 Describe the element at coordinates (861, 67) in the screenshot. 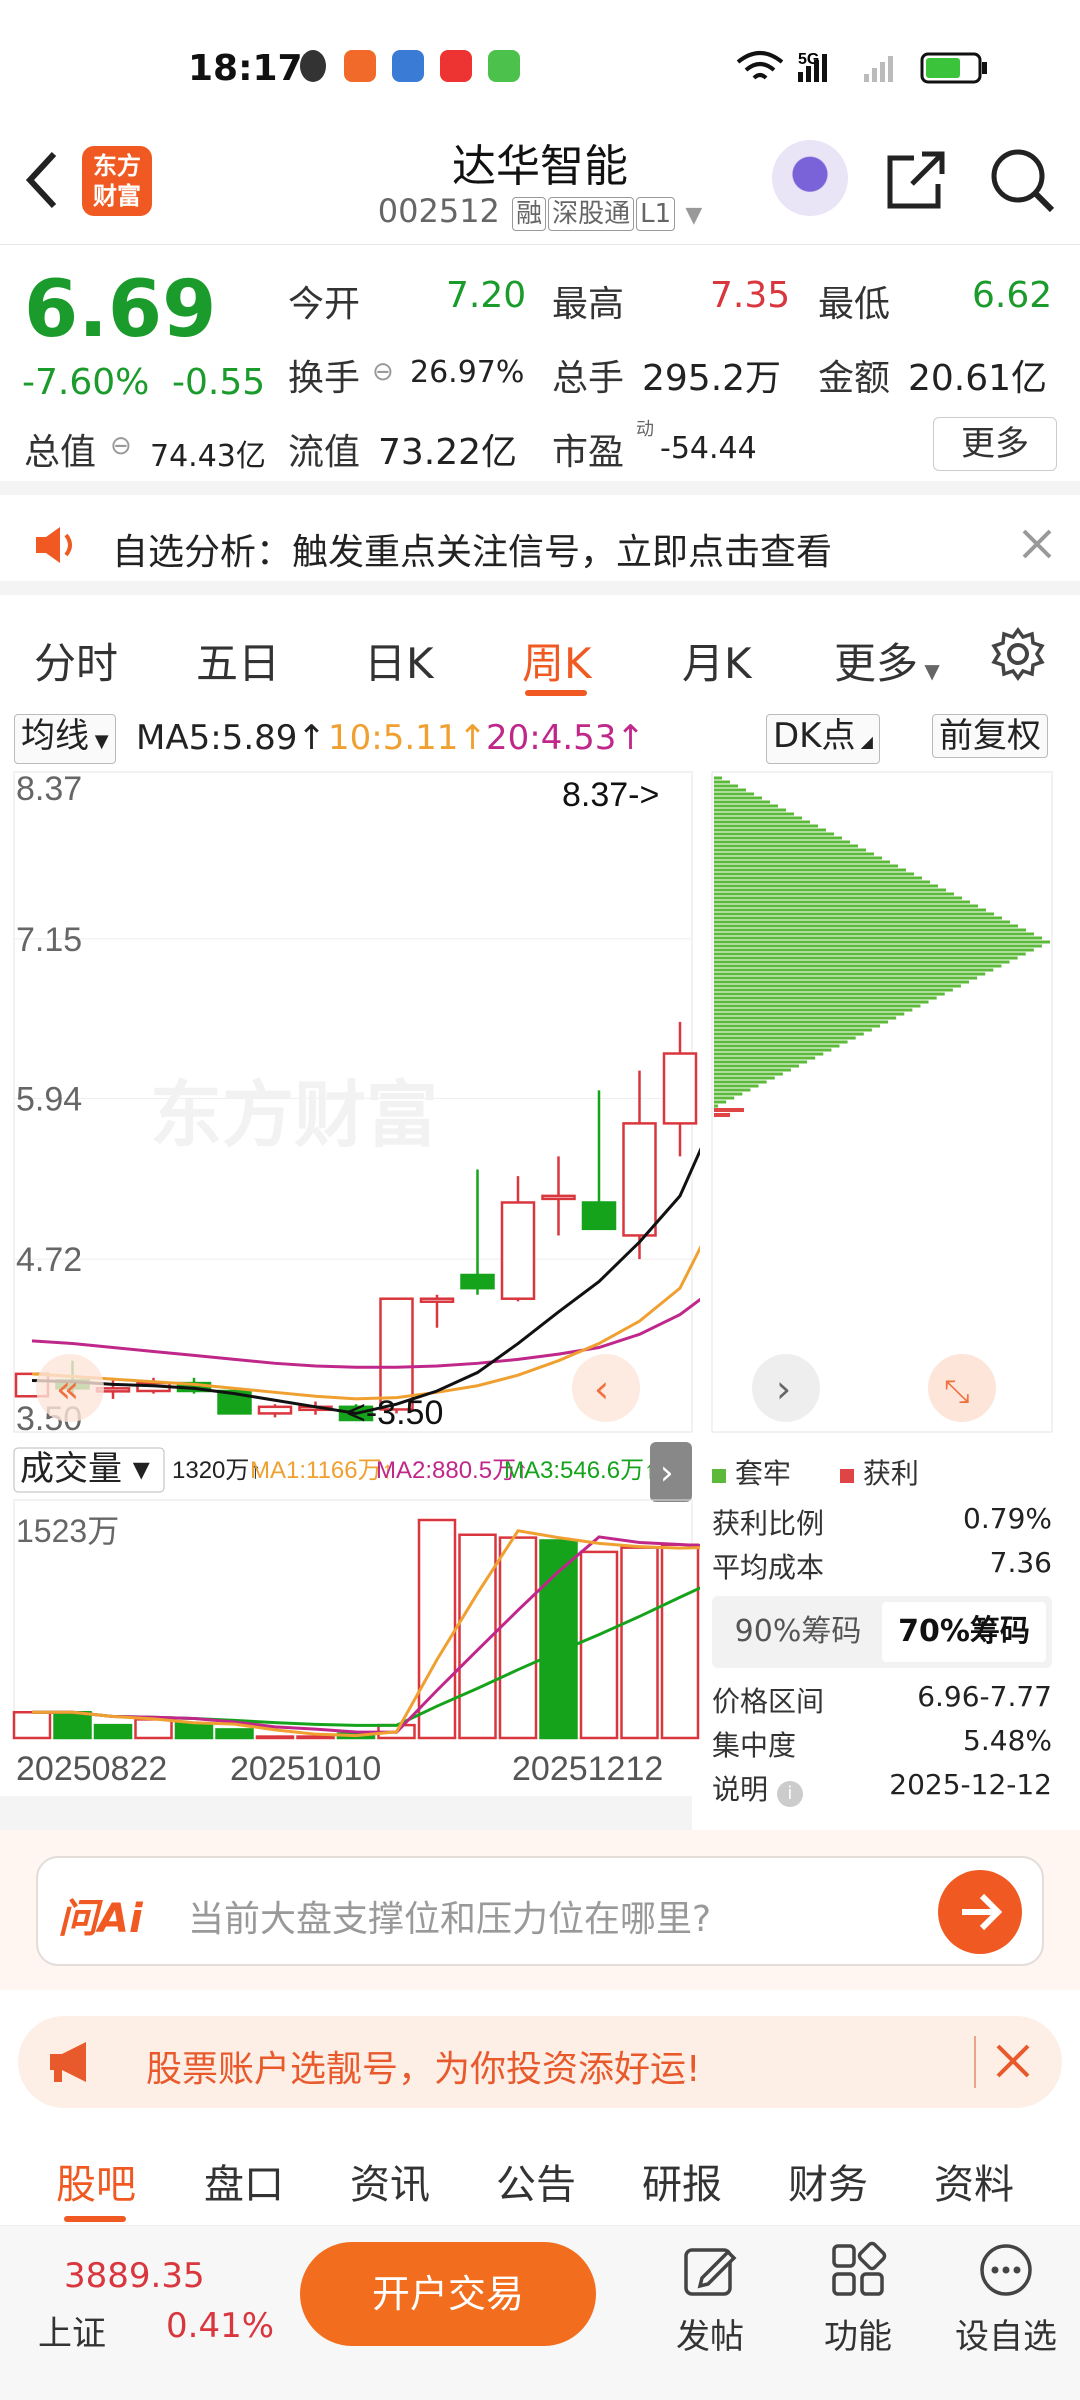

I see `signal-battery-icons: 5G` at that location.